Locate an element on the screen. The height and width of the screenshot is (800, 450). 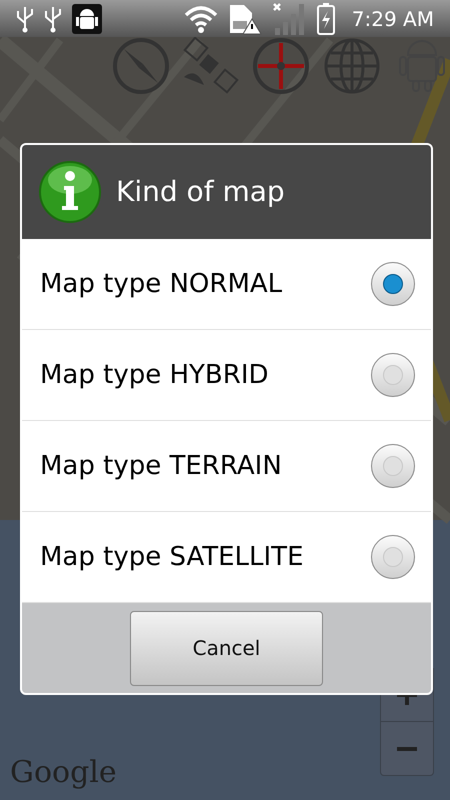
battery-charging-icon is located at coordinates (326, 18).